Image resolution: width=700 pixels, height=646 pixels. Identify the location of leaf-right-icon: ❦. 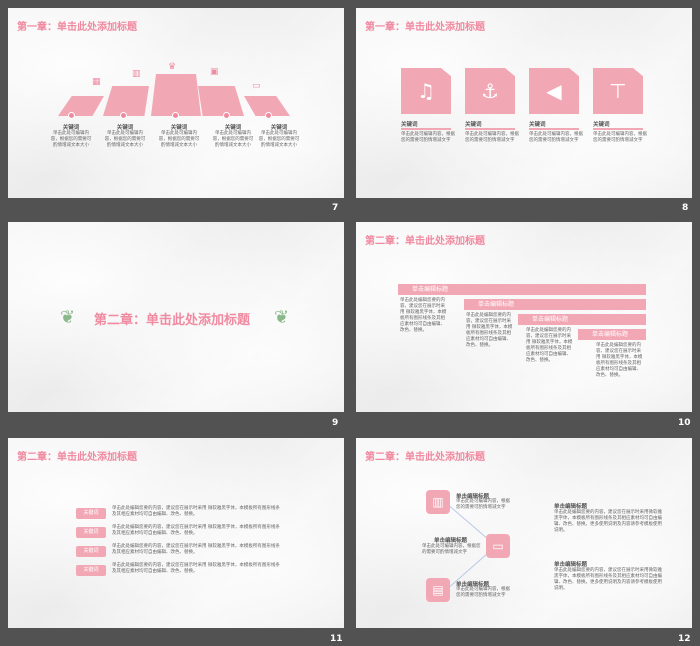
(282, 317).